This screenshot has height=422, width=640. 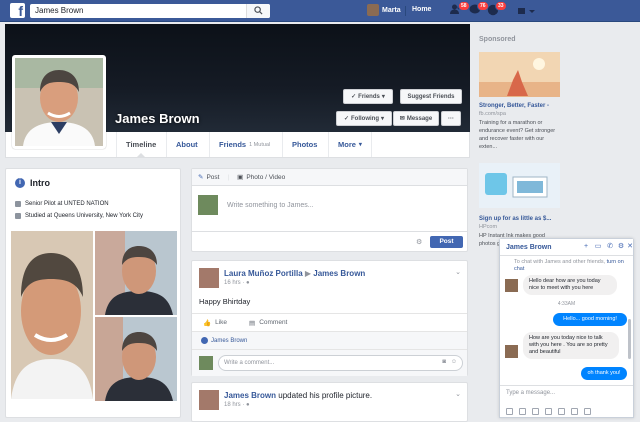 I want to click on chat-message-outgoing: Hello... good morning!, so click(x=590, y=319).